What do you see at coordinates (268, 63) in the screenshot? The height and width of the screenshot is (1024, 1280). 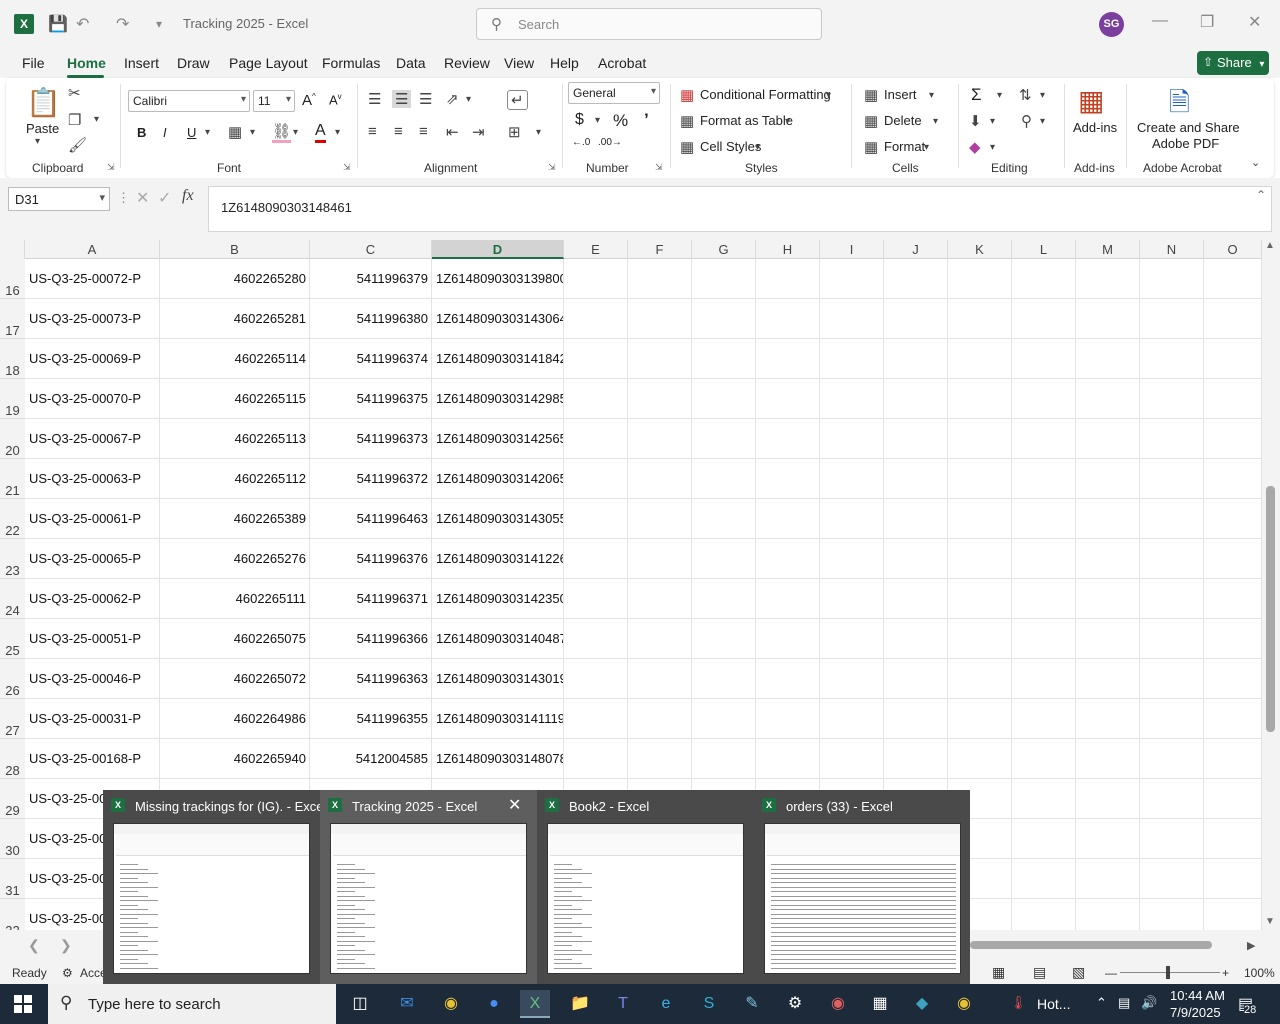 I see `menu-page-layout: Page Layout` at bounding box center [268, 63].